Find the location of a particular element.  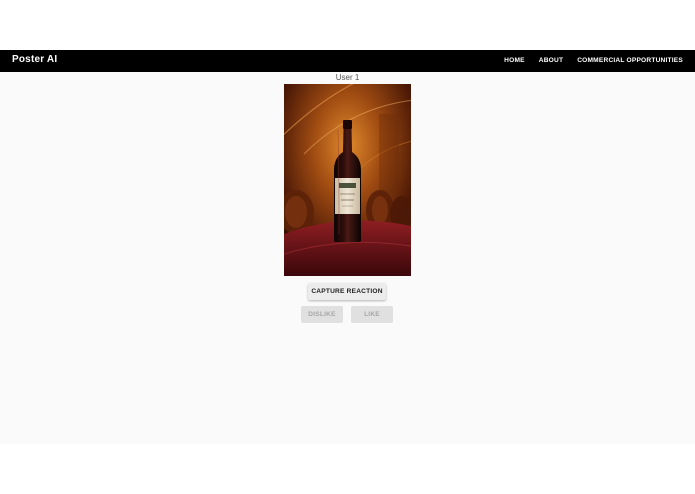

nav-menu: HOME ABOUT COMMERCIAL OPPORTUNITIES is located at coordinates (590, 61).